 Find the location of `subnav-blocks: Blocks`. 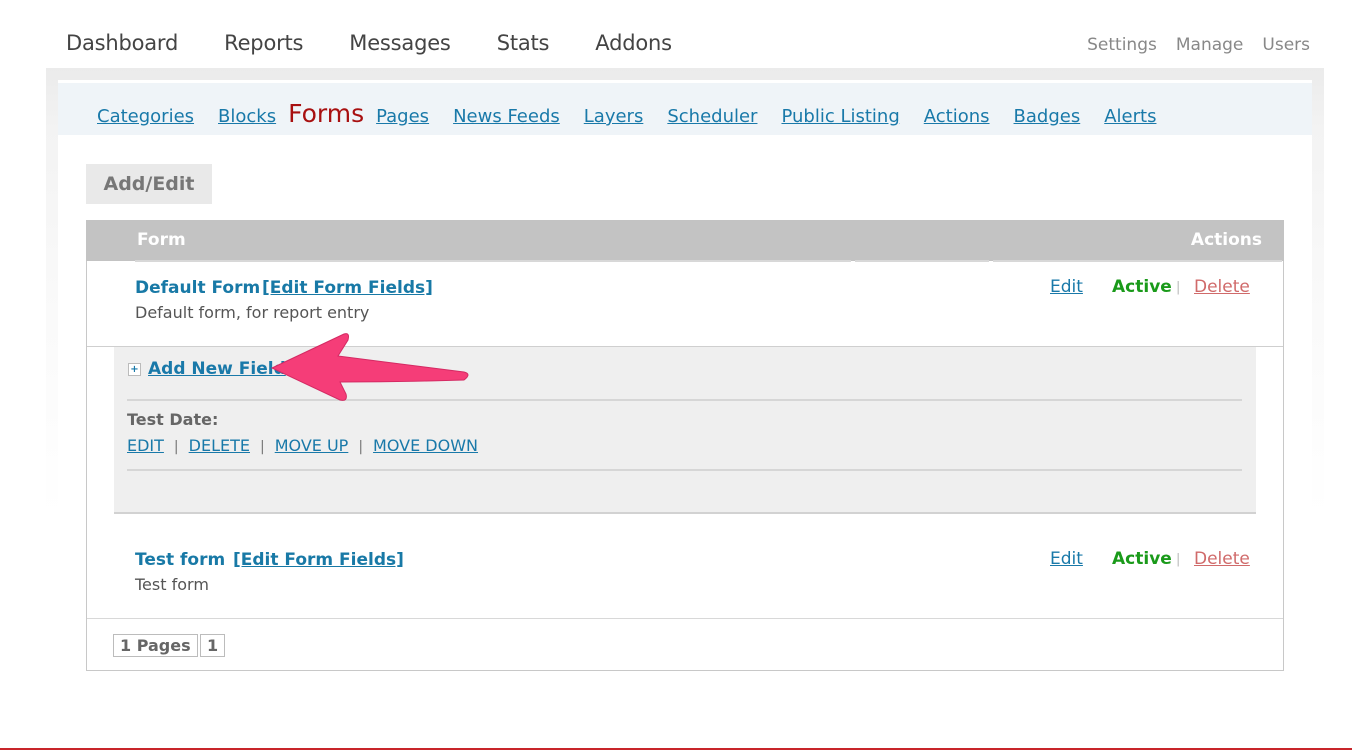

subnav-blocks: Blocks is located at coordinates (247, 116).